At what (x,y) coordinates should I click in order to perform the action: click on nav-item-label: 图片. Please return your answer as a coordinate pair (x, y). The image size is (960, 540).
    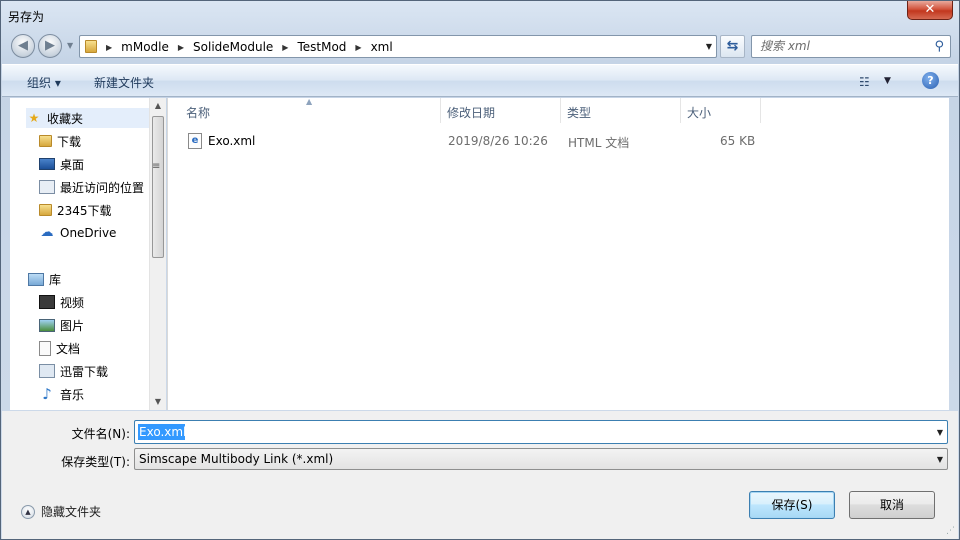
    Looking at the image, I should click on (72, 325).